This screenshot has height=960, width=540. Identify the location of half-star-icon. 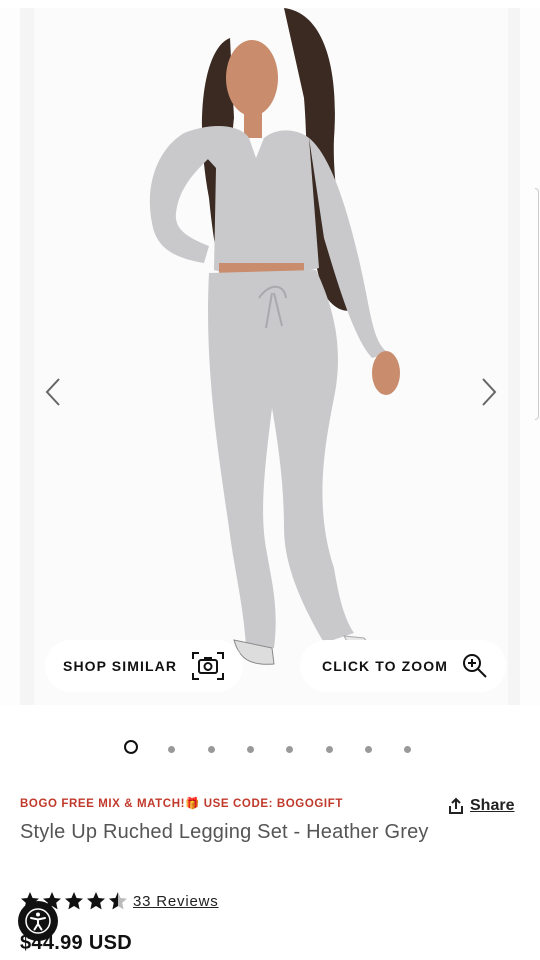
(118, 901).